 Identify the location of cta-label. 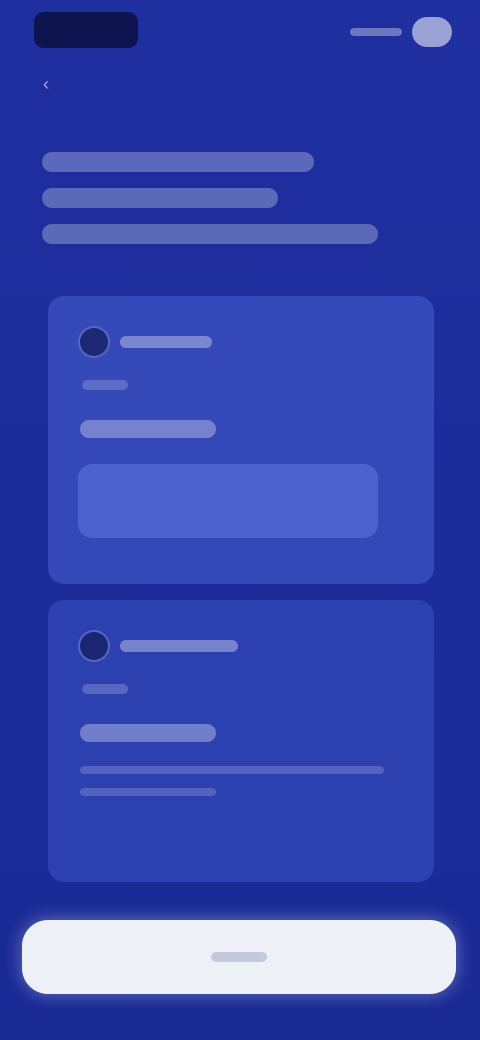
(239, 957).